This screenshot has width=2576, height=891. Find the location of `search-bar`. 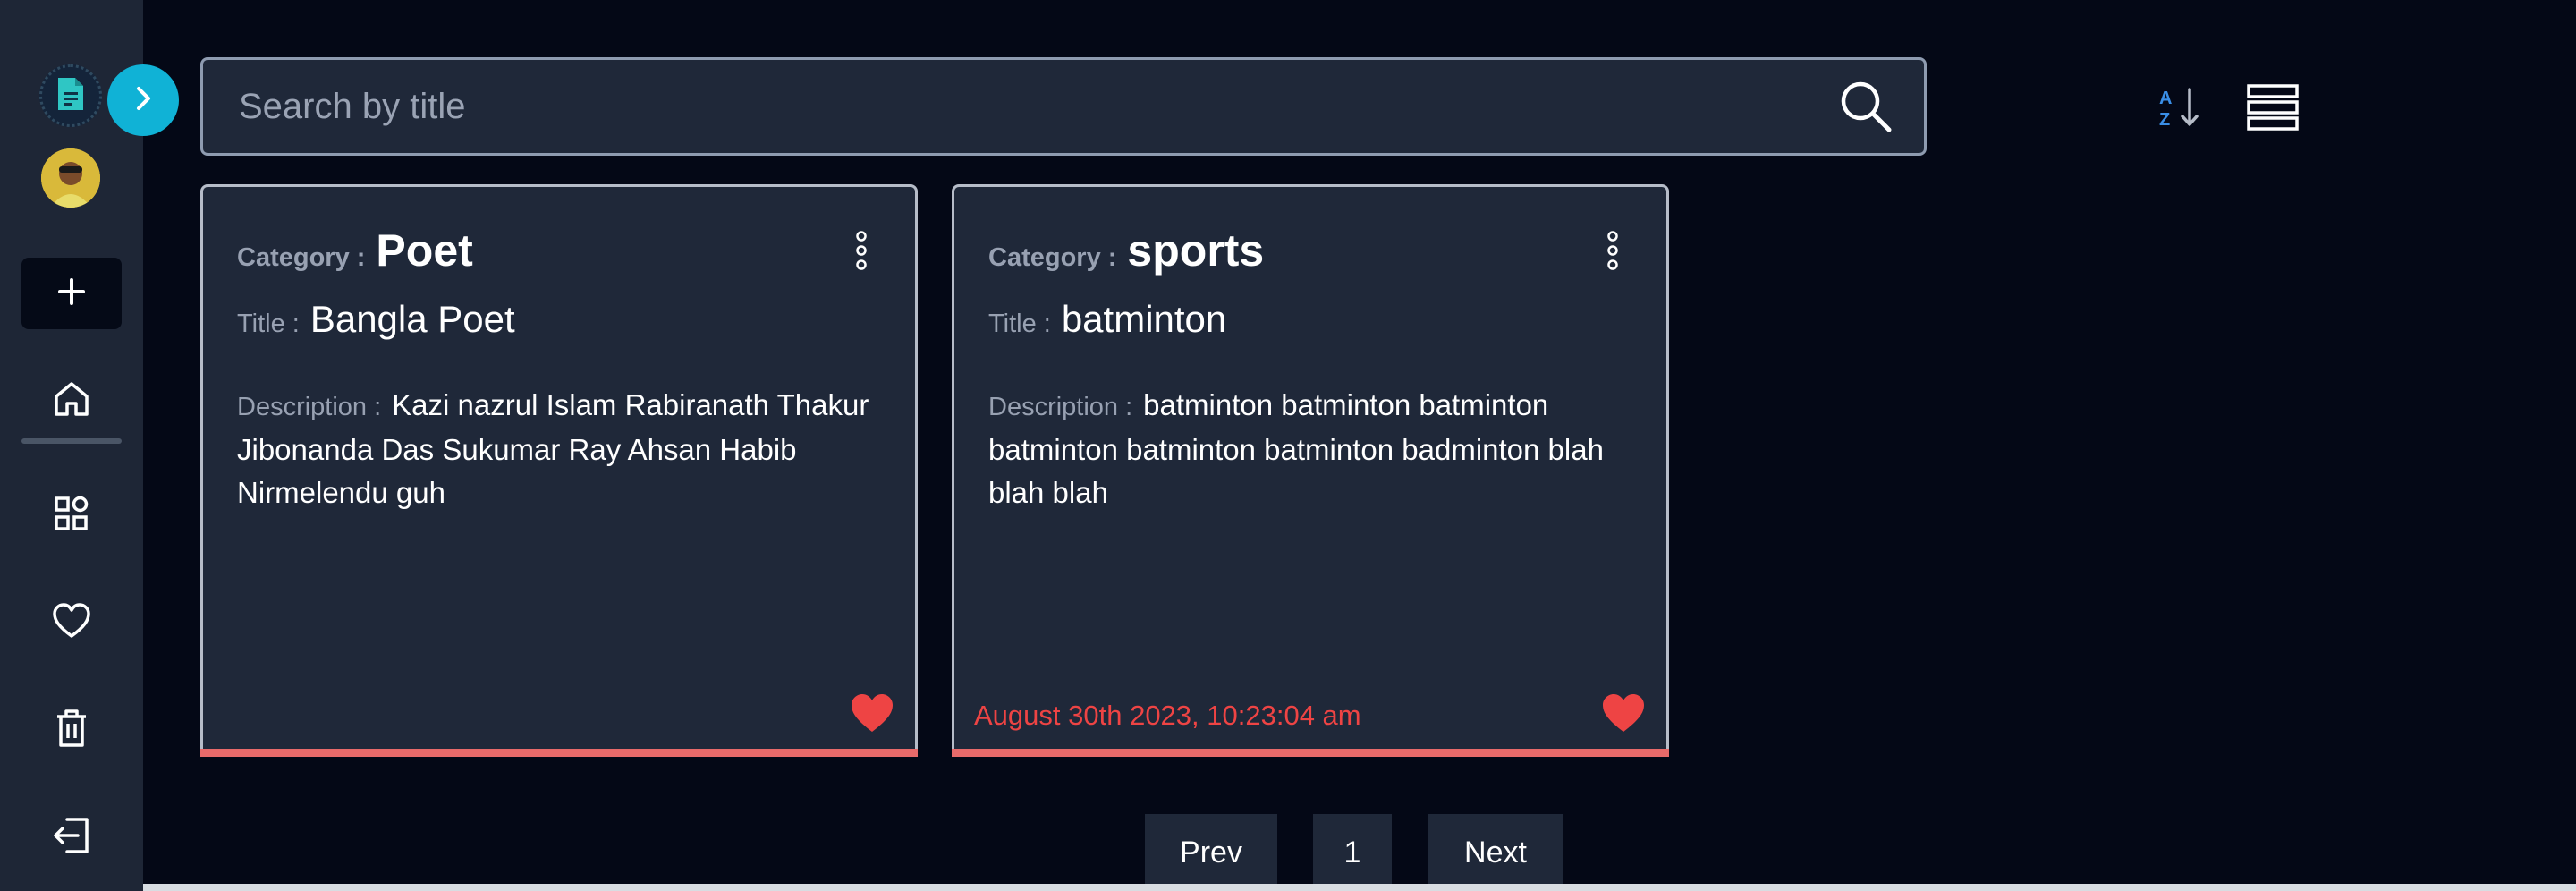

search-bar is located at coordinates (1063, 106).